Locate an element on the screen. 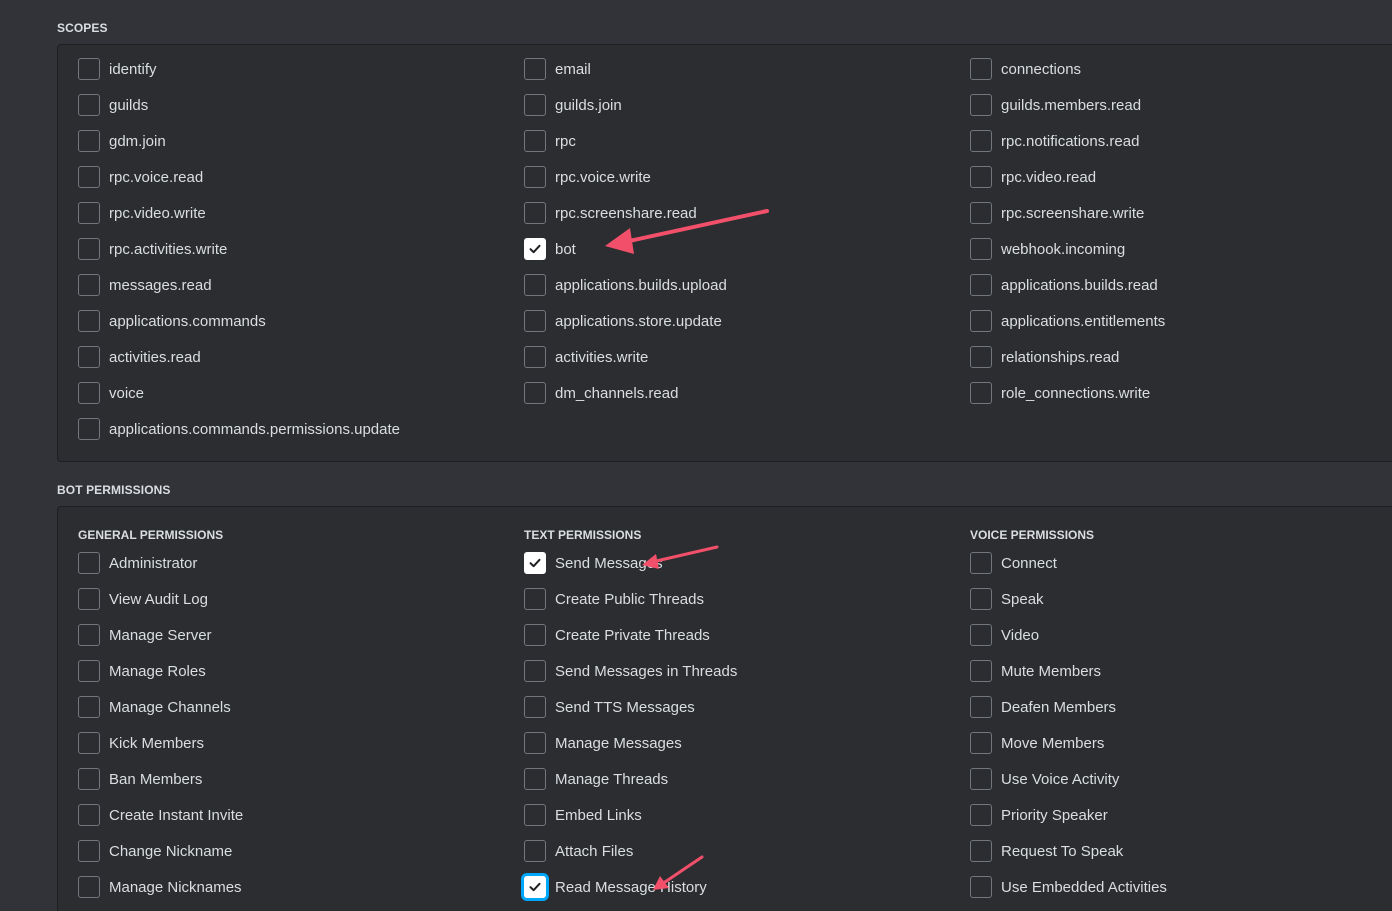  permission-create-instant-invite: Create Instant Invite is located at coordinates (160, 815).